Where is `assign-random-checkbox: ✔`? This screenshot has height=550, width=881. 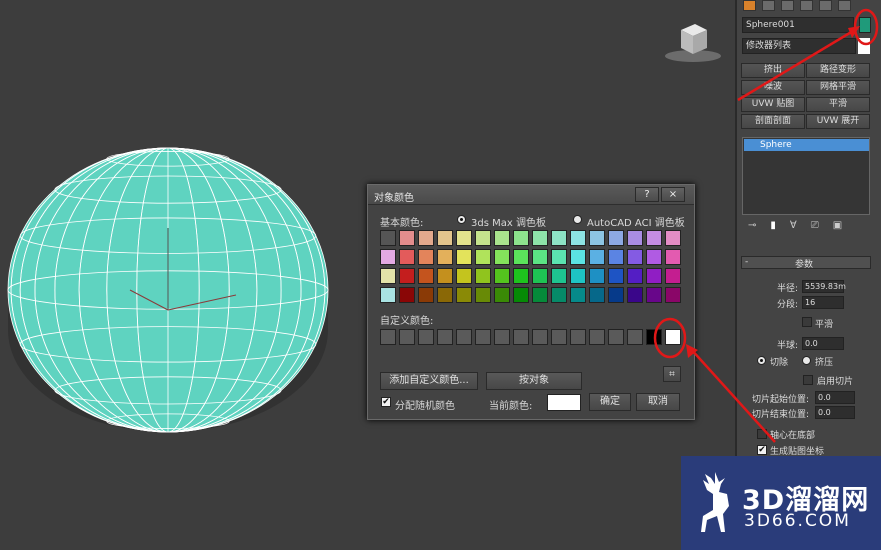 assign-random-checkbox: ✔ is located at coordinates (386, 402).